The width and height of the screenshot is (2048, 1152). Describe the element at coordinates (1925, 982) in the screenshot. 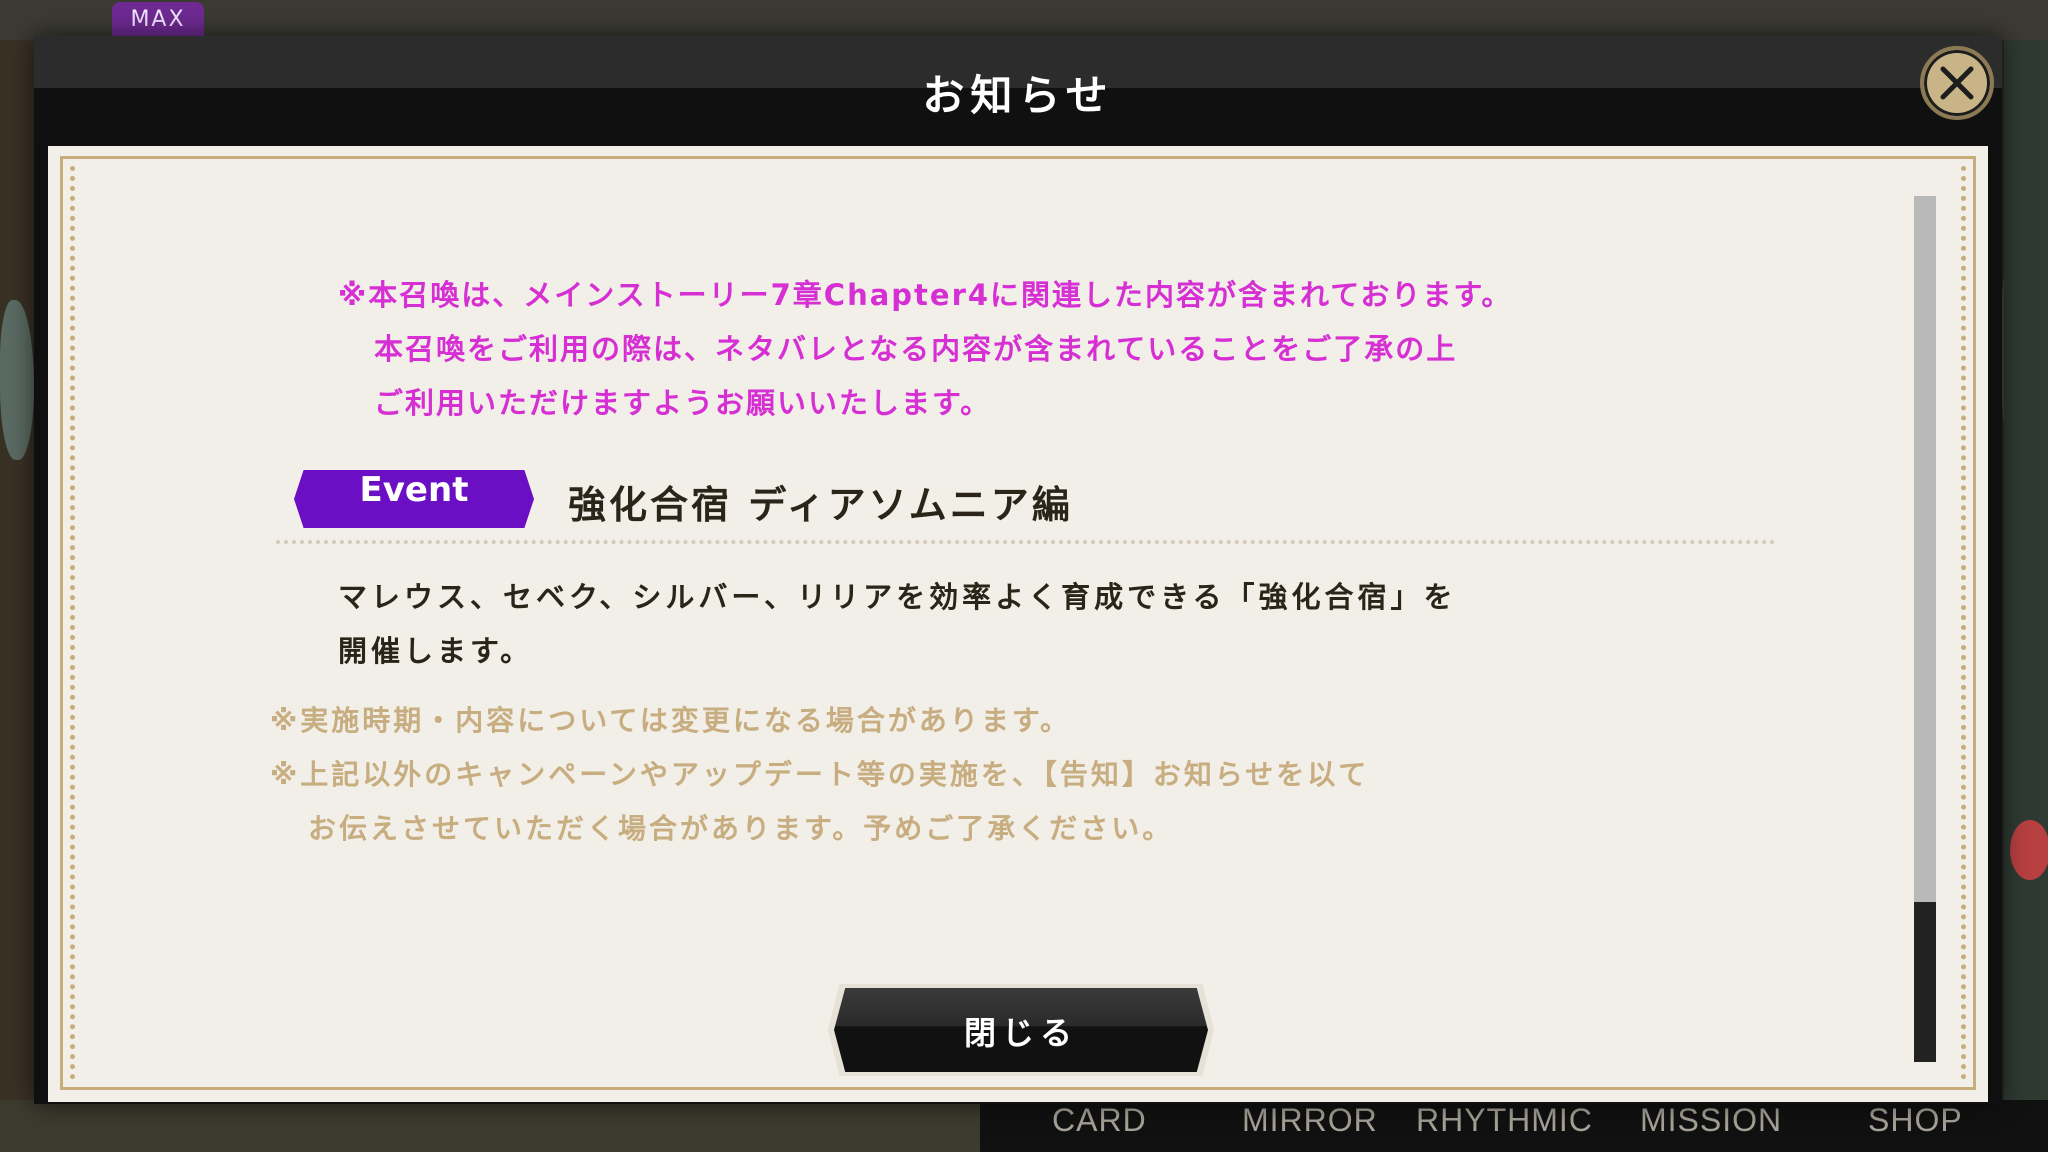

I see `scrollbar-thumb` at that location.